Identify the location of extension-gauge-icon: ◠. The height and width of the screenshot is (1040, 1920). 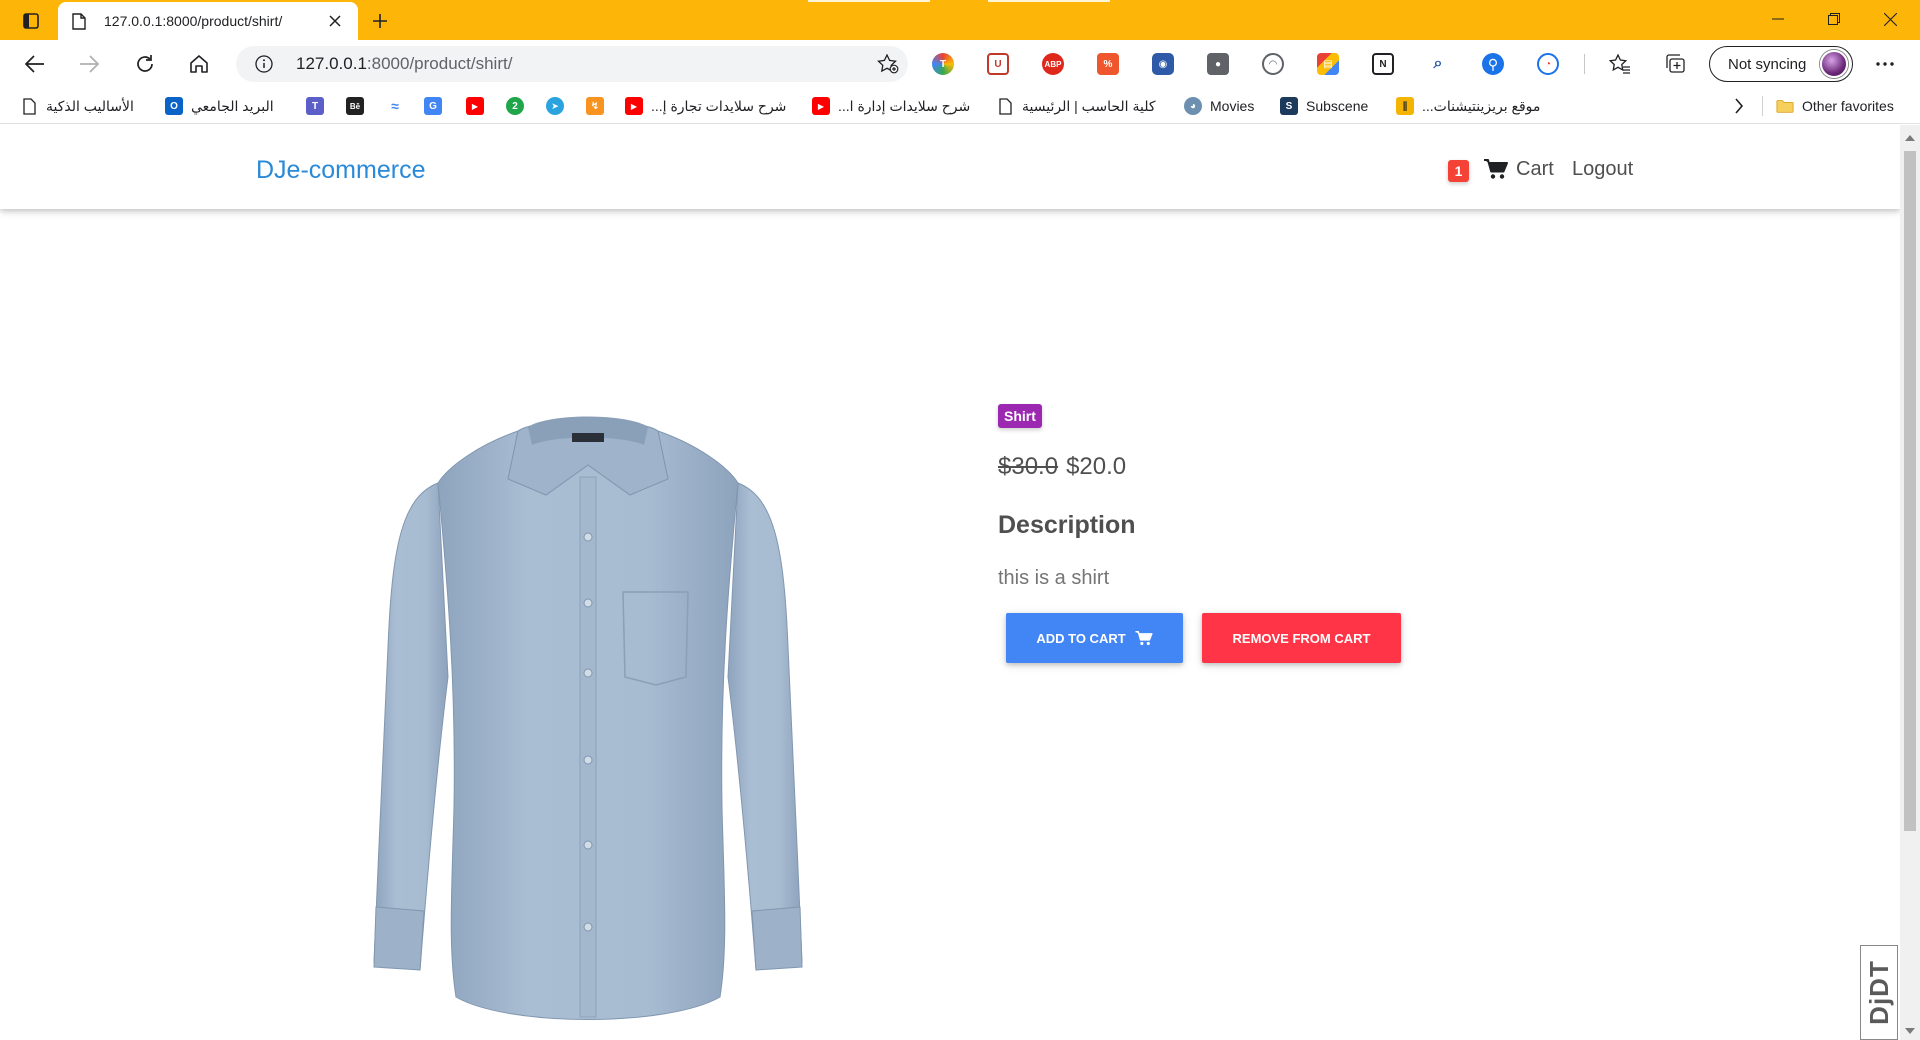
(1273, 64).